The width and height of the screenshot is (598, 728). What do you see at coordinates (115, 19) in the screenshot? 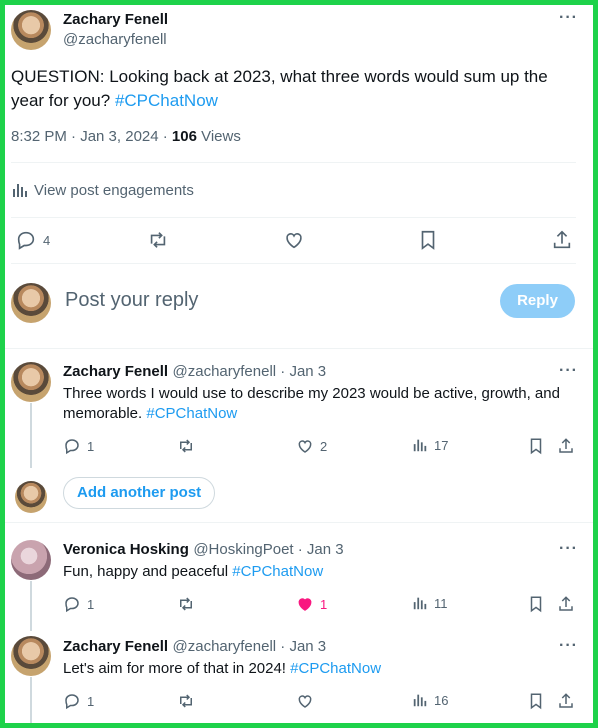
I see `author-name: Zachary Fenell` at bounding box center [115, 19].